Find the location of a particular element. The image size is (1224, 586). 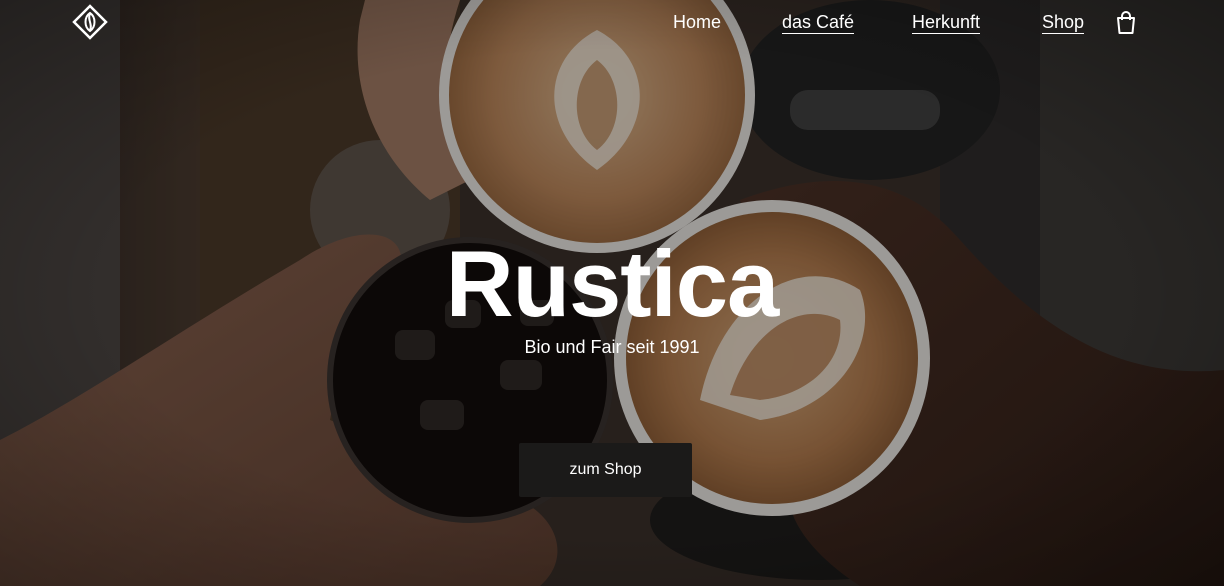

hero-subtitle: Bio und Fair seit 1991 is located at coordinates (612, 347).